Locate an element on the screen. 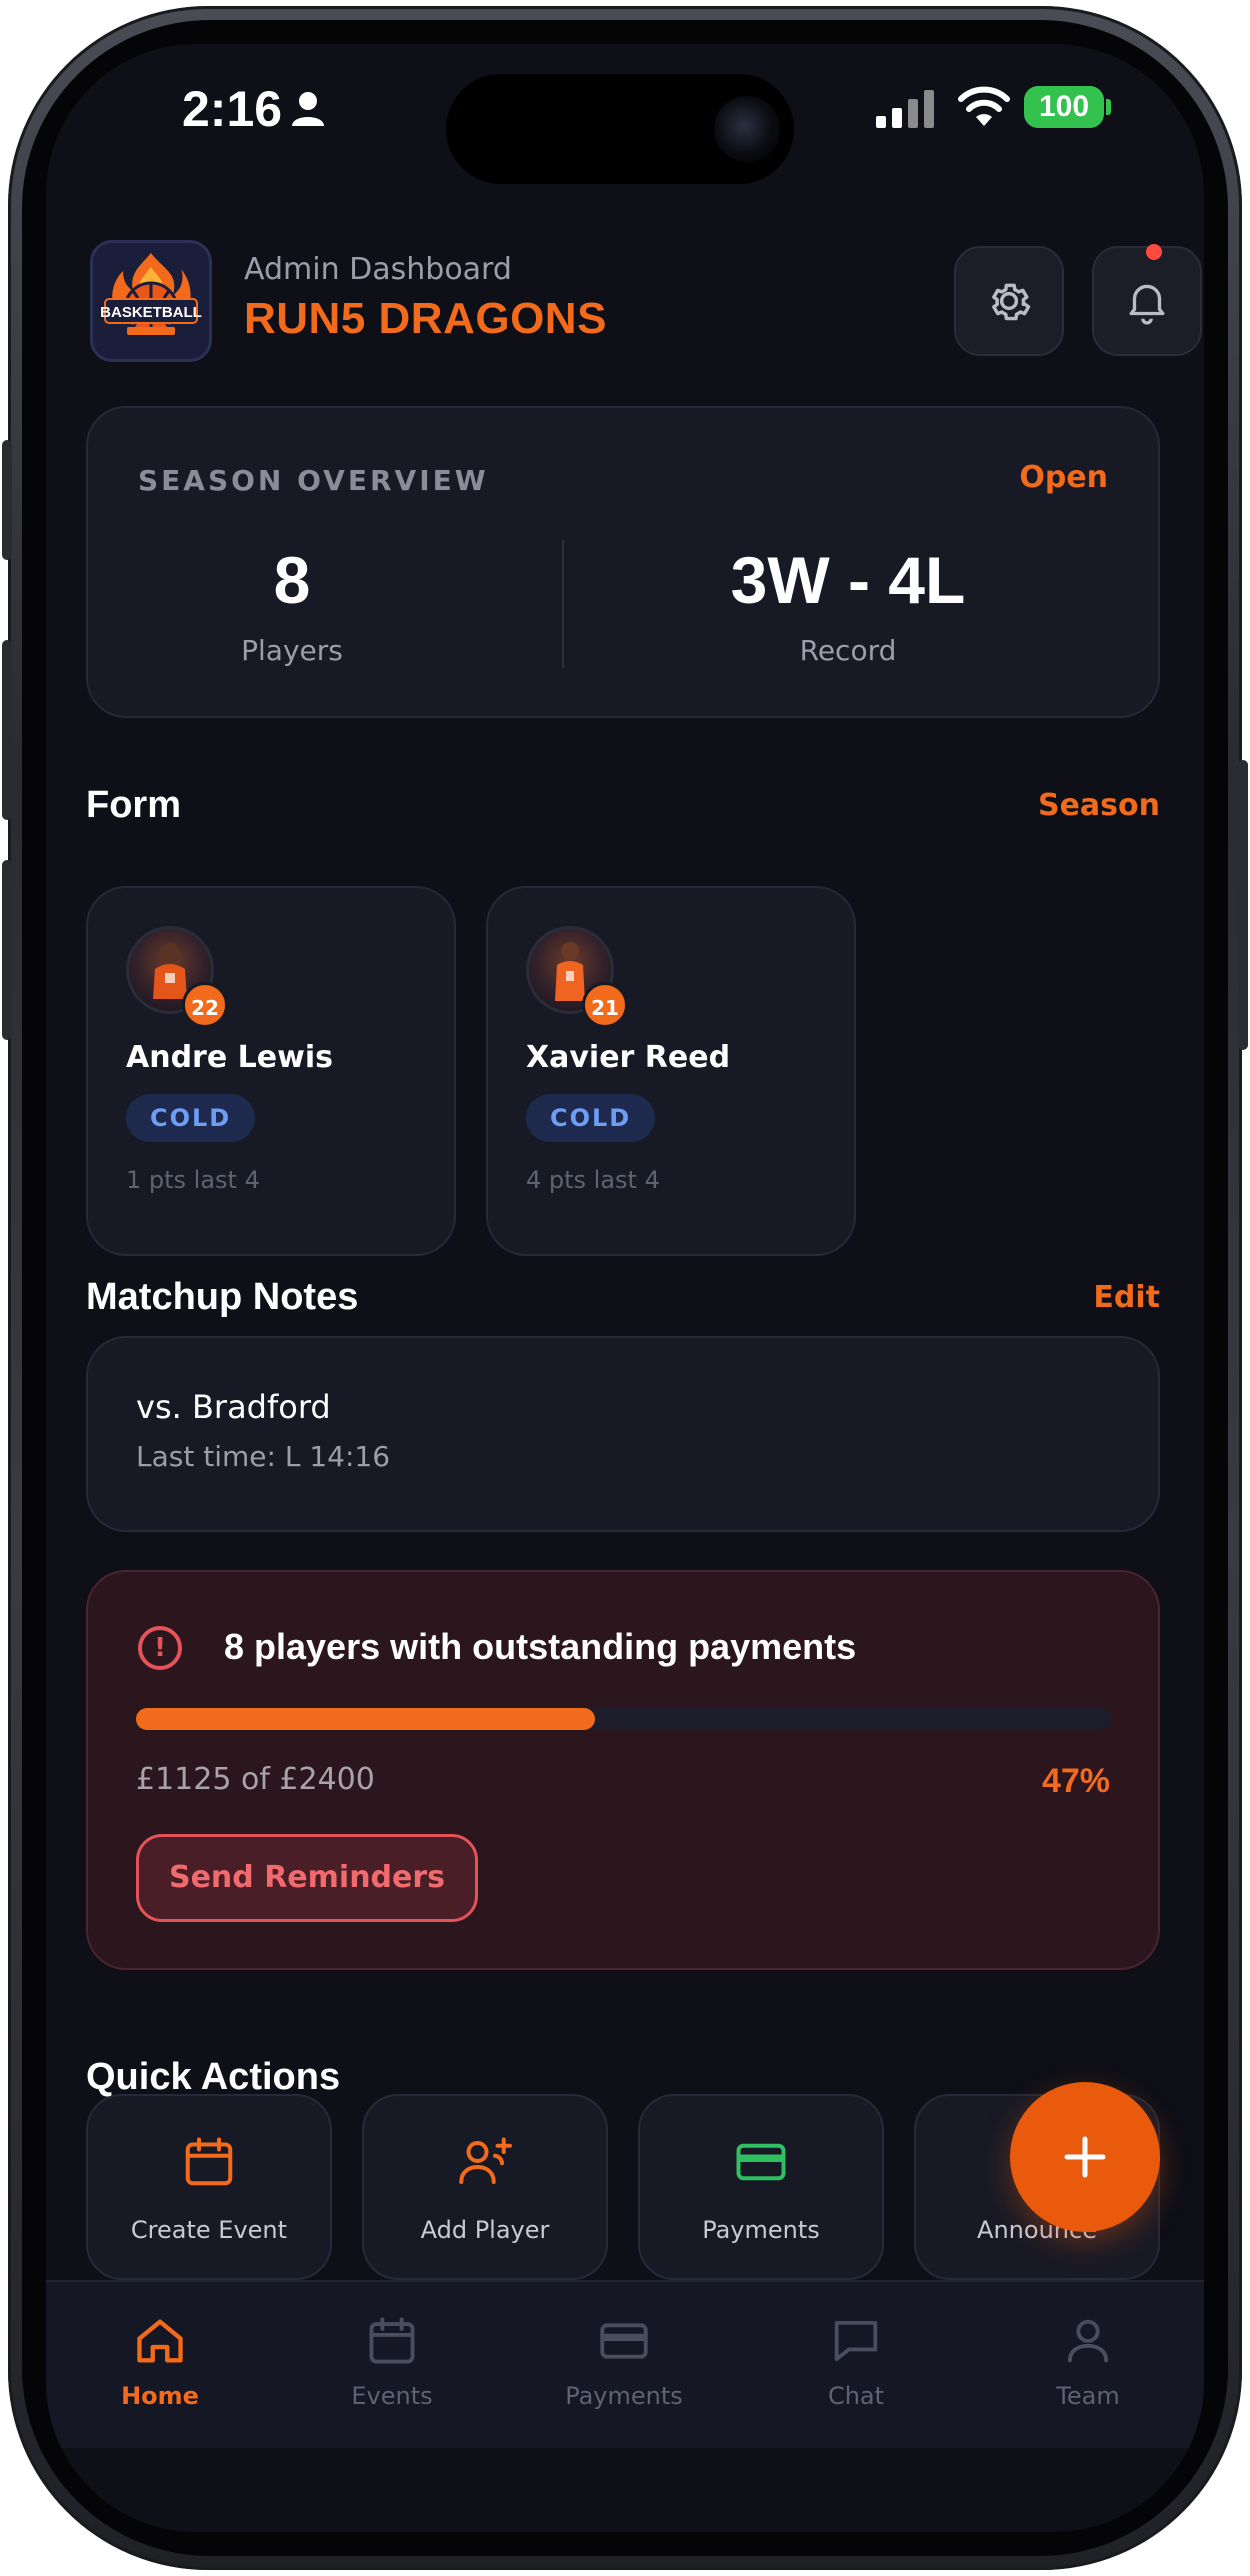 This screenshot has height=2576, width=1250. record-caption: Record is located at coordinates (848, 650).